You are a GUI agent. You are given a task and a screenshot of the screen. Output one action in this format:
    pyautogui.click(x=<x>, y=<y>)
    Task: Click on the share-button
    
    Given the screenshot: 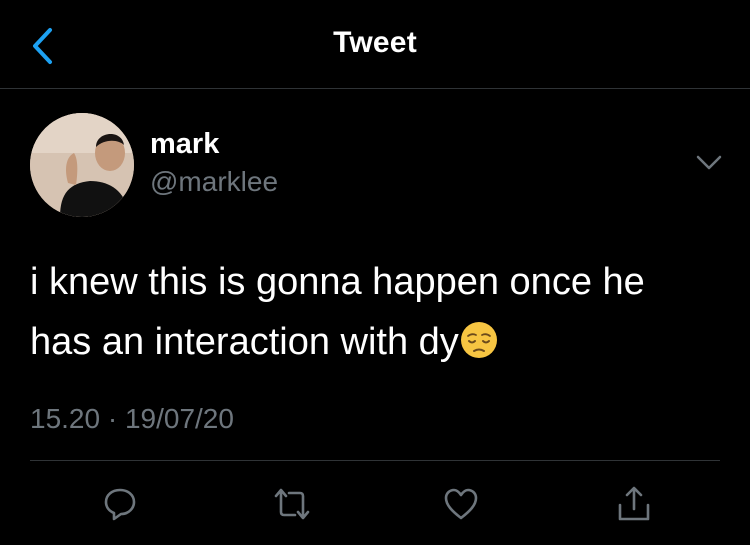 What is the action you would take?
    pyautogui.click(x=634, y=504)
    